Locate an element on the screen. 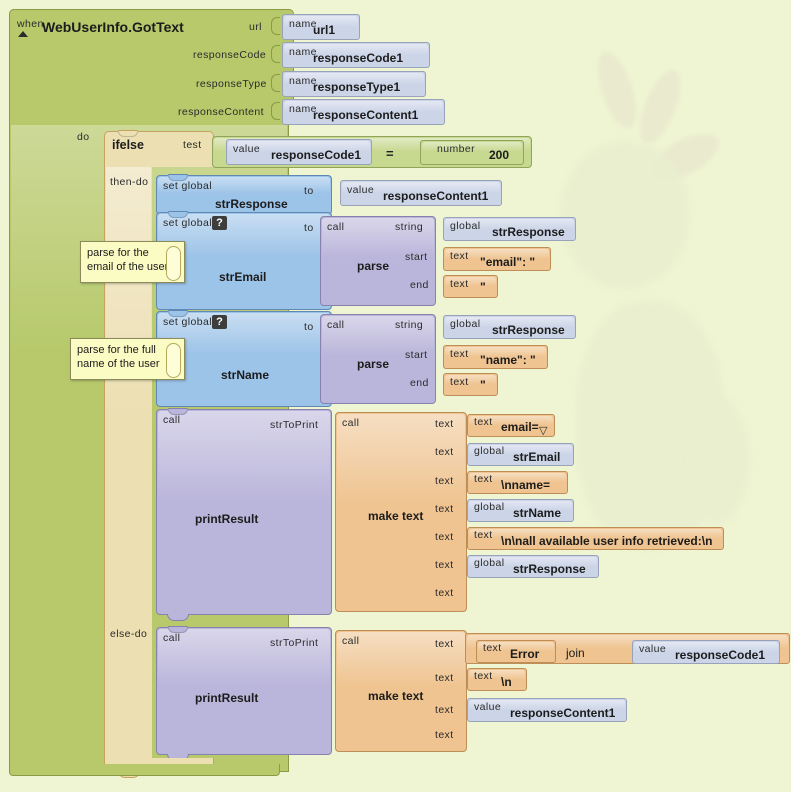  text-name-start: text "name": " is located at coordinates (495, 357).